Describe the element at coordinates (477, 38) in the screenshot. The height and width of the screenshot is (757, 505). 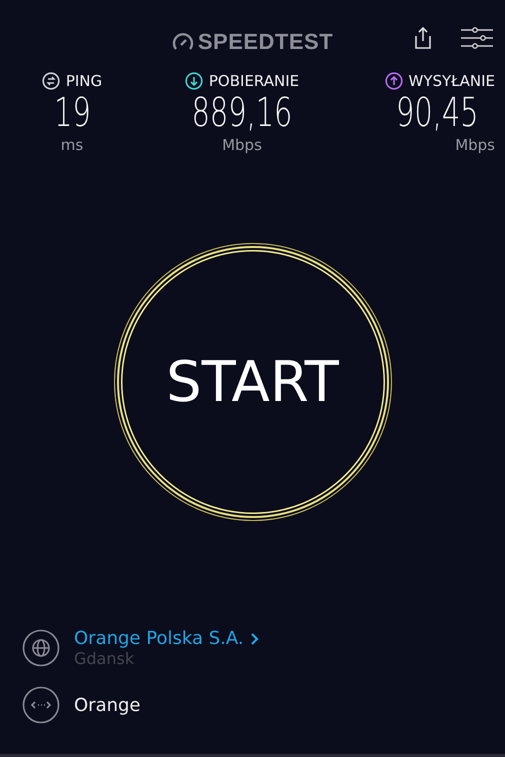
I see `settings-icon` at that location.